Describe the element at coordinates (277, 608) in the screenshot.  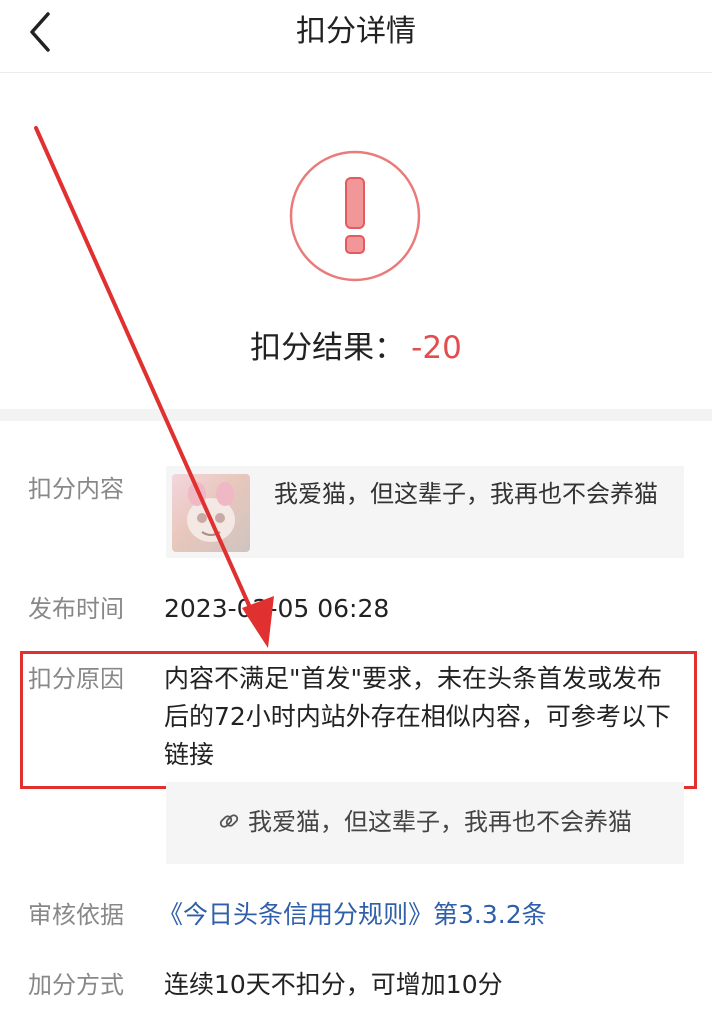
I see `publish-time-value: 2023-02-05 06:28` at that location.